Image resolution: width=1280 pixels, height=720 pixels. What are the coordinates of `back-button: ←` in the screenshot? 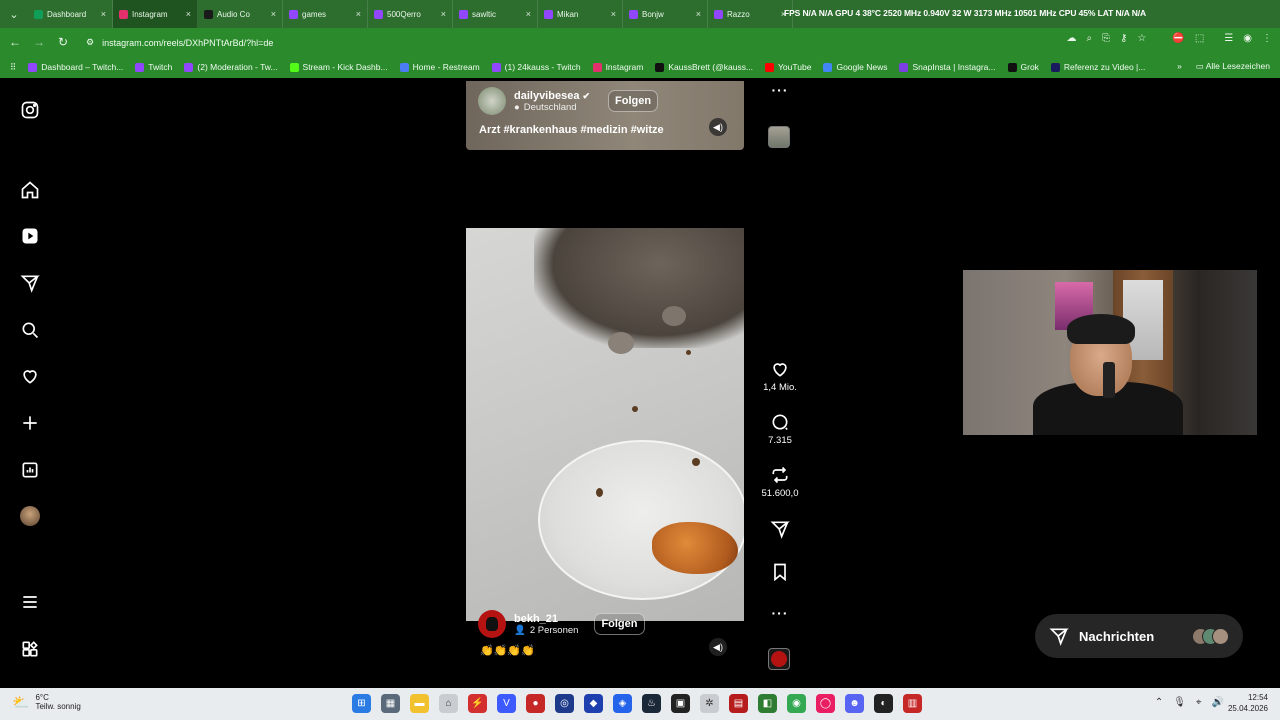 It's located at (15, 42).